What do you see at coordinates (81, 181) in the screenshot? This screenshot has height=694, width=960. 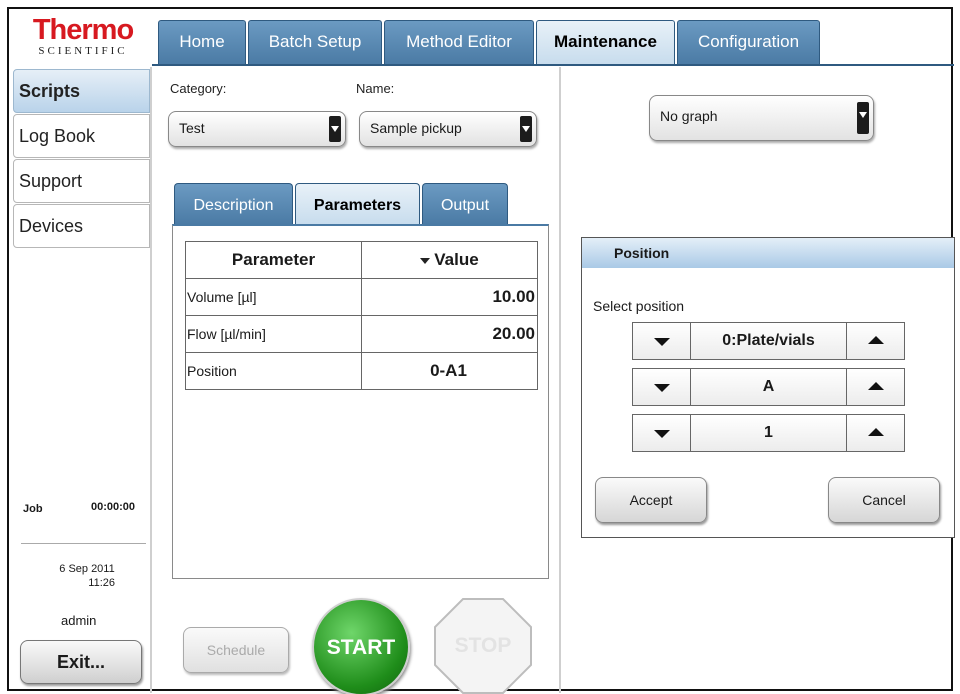 I see `sidebar-item-support: Support` at bounding box center [81, 181].